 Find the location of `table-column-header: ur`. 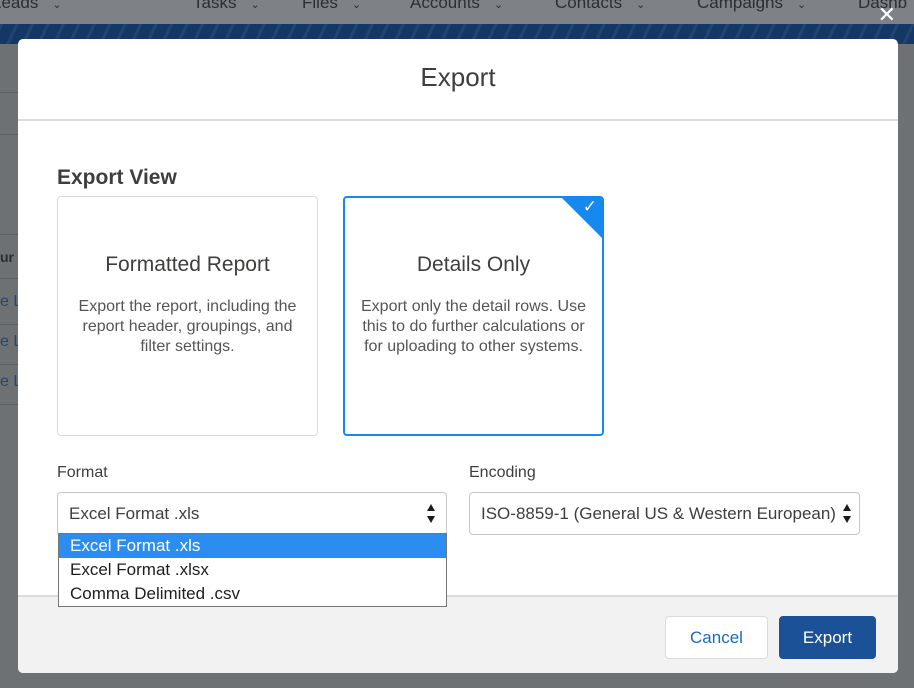

table-column-header: ur is located at coordinates (7, 257).